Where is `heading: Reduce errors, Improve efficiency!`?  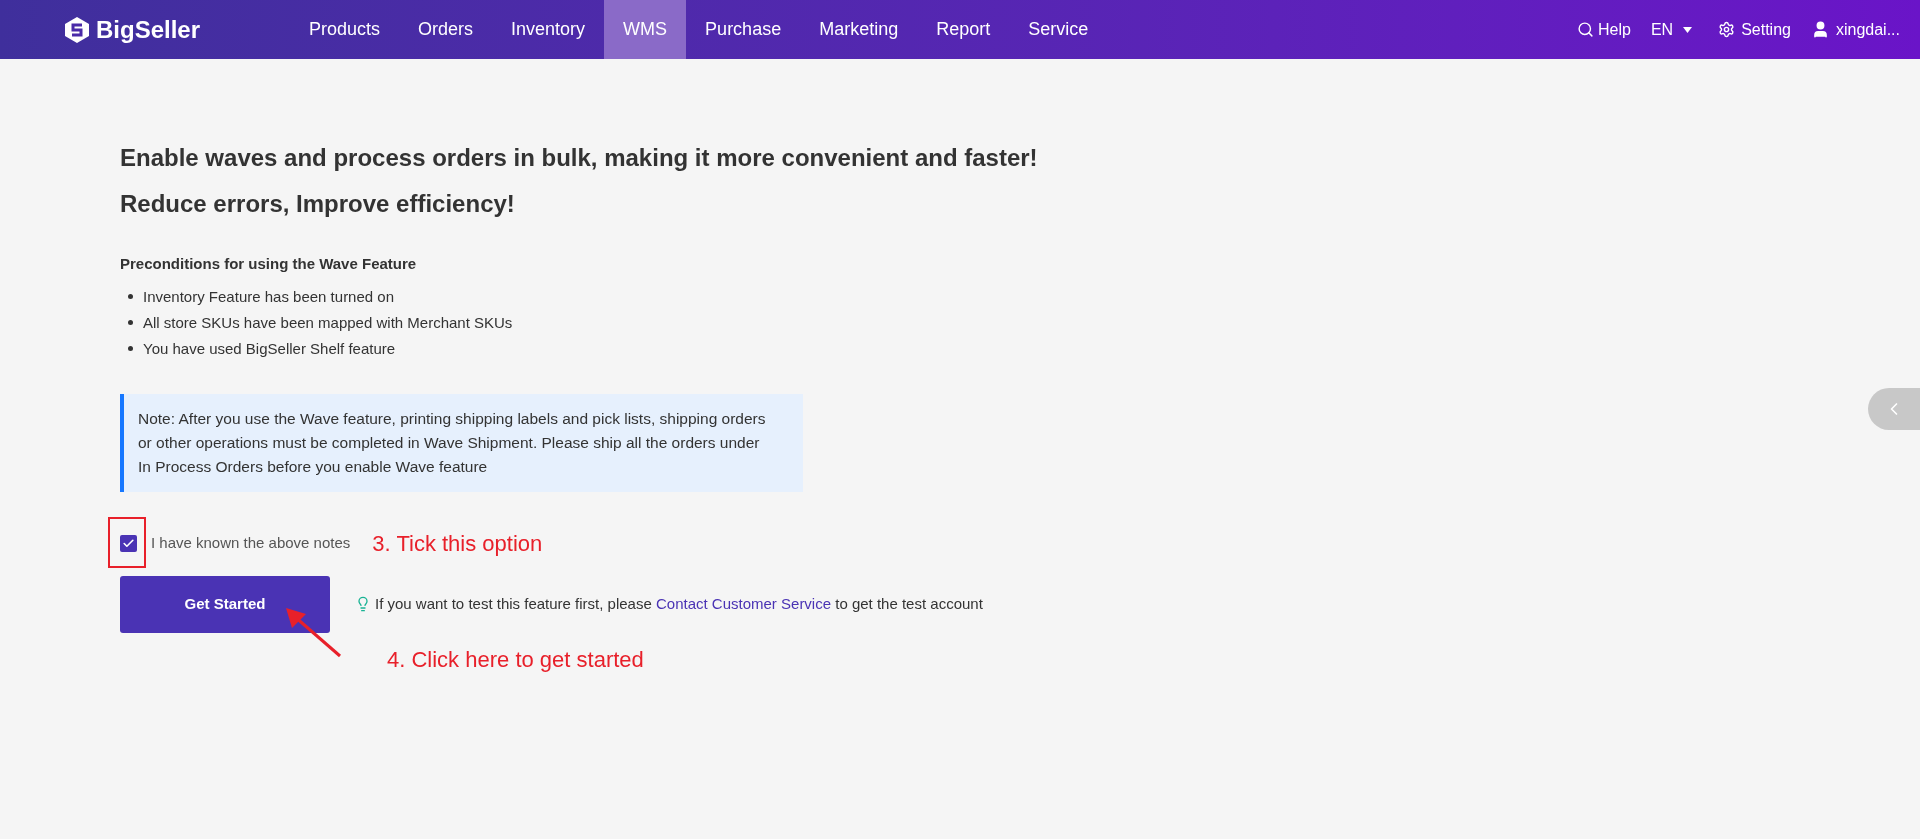
heading: Reduce errors, Improve efficiency! is located at coordinates (318, 204).